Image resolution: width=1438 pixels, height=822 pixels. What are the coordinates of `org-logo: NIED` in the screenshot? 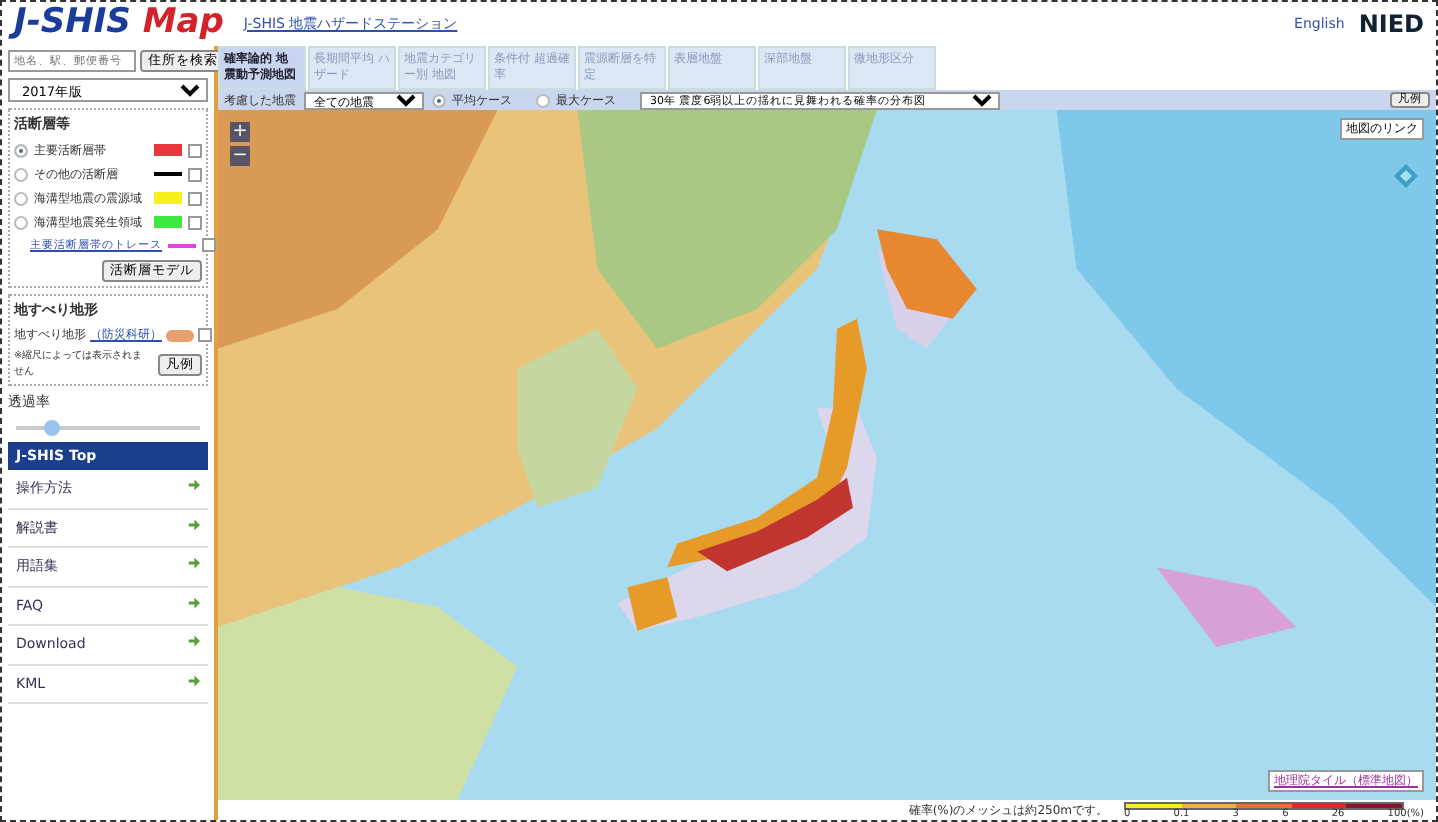 It's located at (1391, 25).